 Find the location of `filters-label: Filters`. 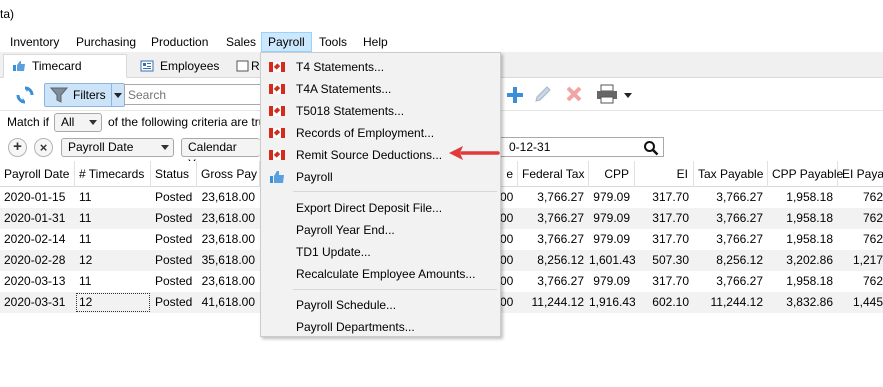

filters-label: Filters is located at coordinates (89, 95).